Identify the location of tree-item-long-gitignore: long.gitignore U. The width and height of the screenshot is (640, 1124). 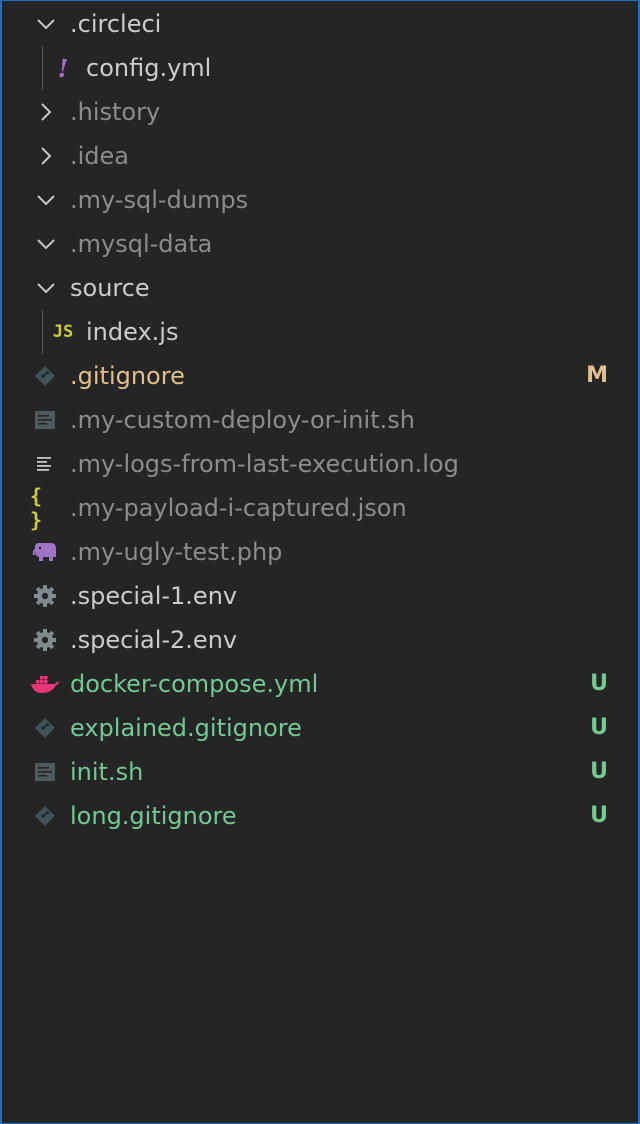
(320, 816).